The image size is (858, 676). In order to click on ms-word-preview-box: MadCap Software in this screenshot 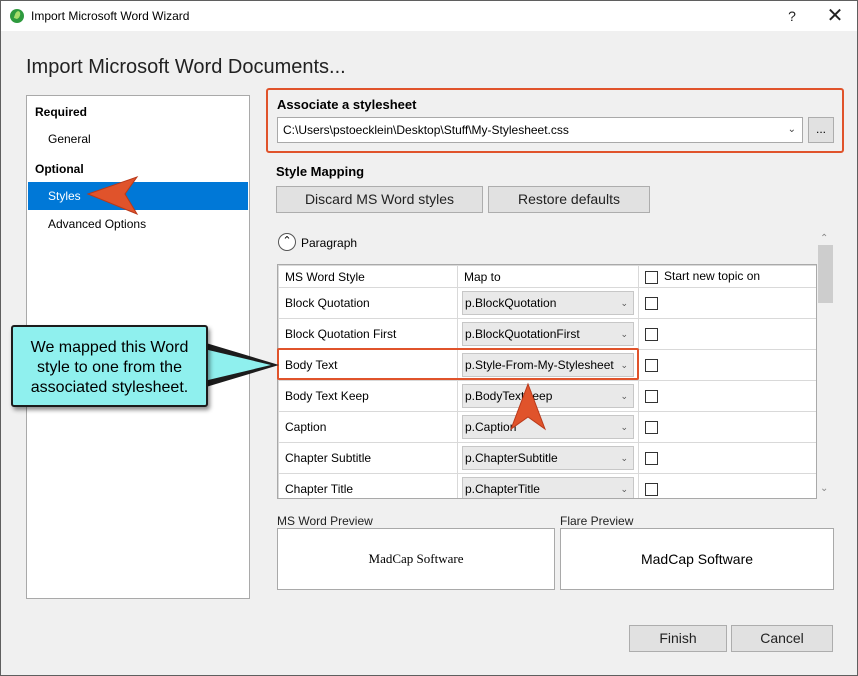, I will do `click(416, 559)`.